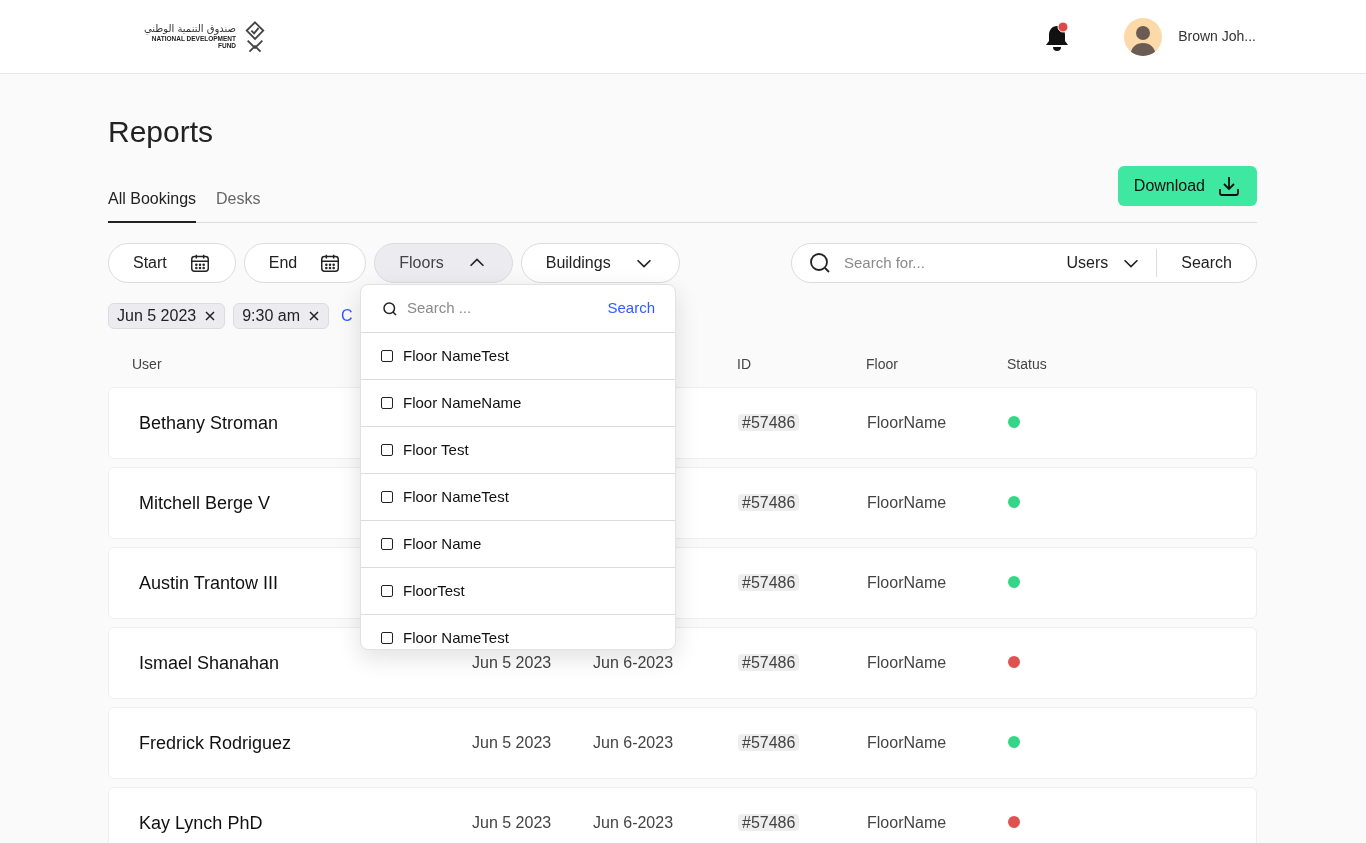 Image resolution: width=1366 pixels, height=843 pixels. What do you see at coordinates (209, 423) in the screenshot?
I see `user-name-cell-text: Bethany Stroman` at bounding box center [209, 423].